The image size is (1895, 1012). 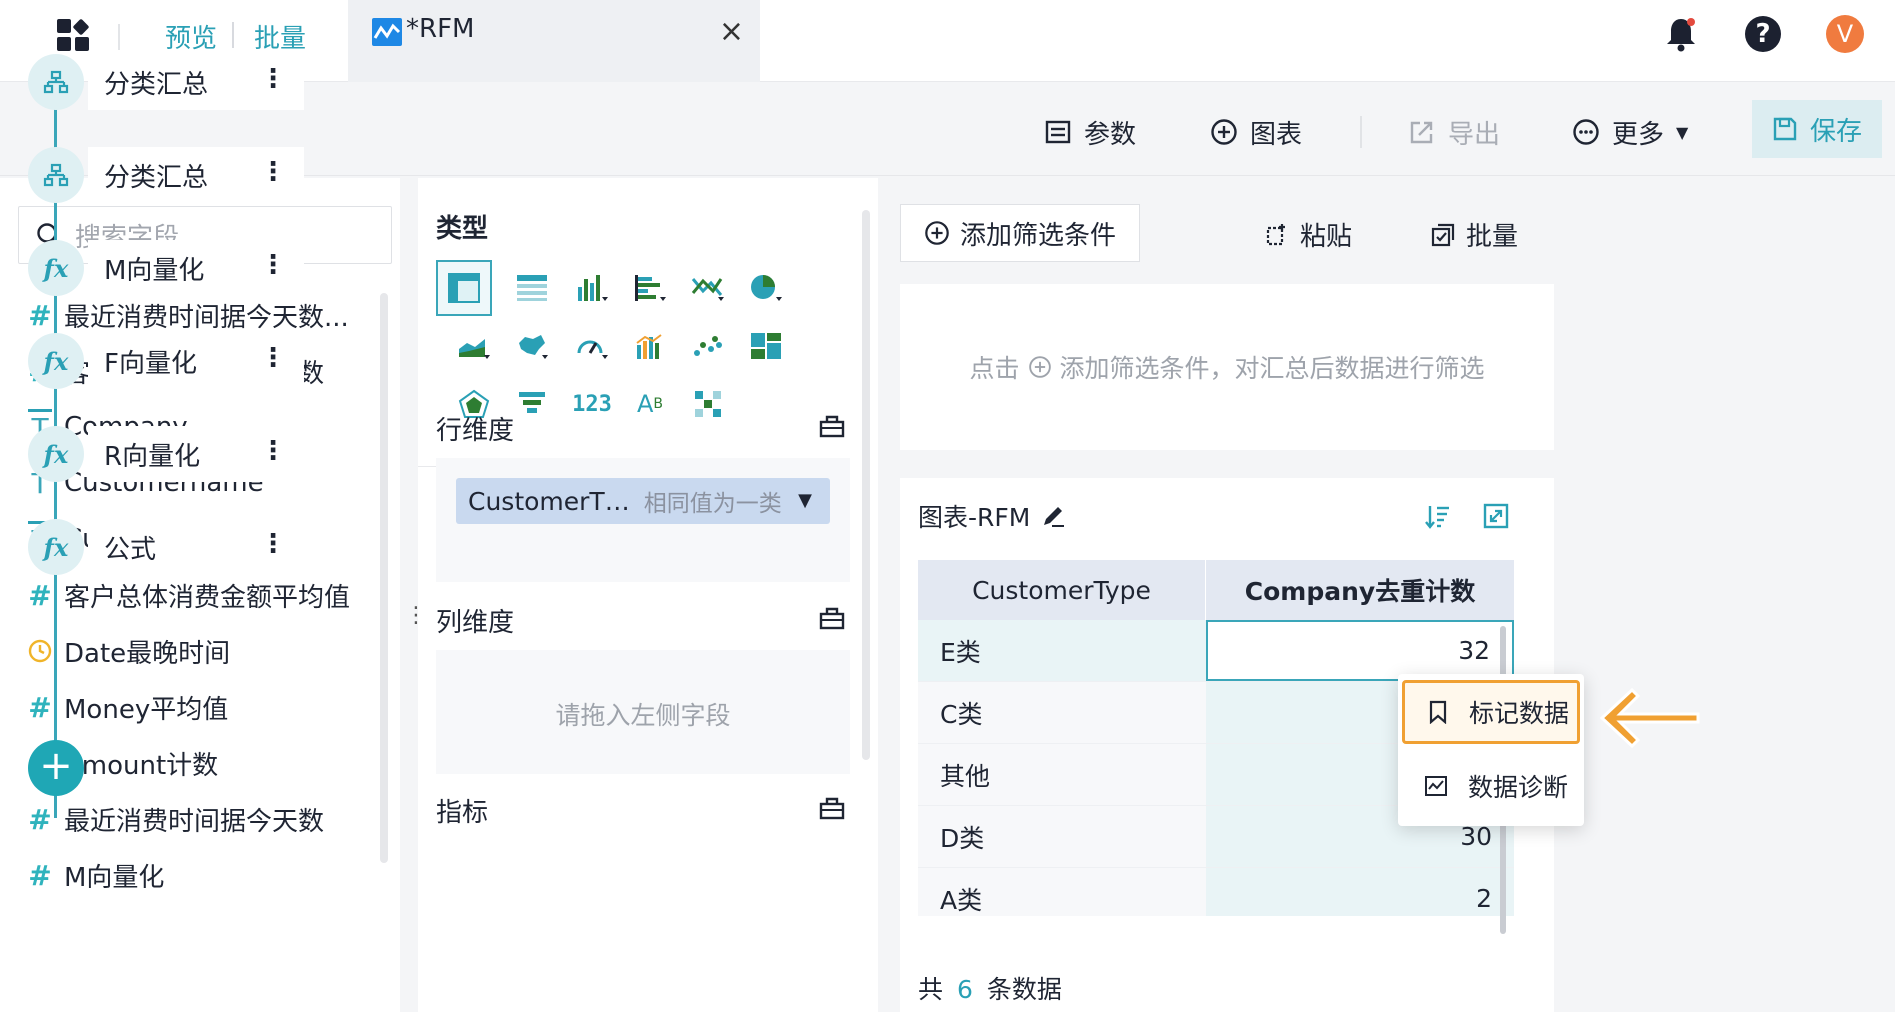 I want to click on field-item: # 最近消费时间据今天数, so click(x=176, y=819).